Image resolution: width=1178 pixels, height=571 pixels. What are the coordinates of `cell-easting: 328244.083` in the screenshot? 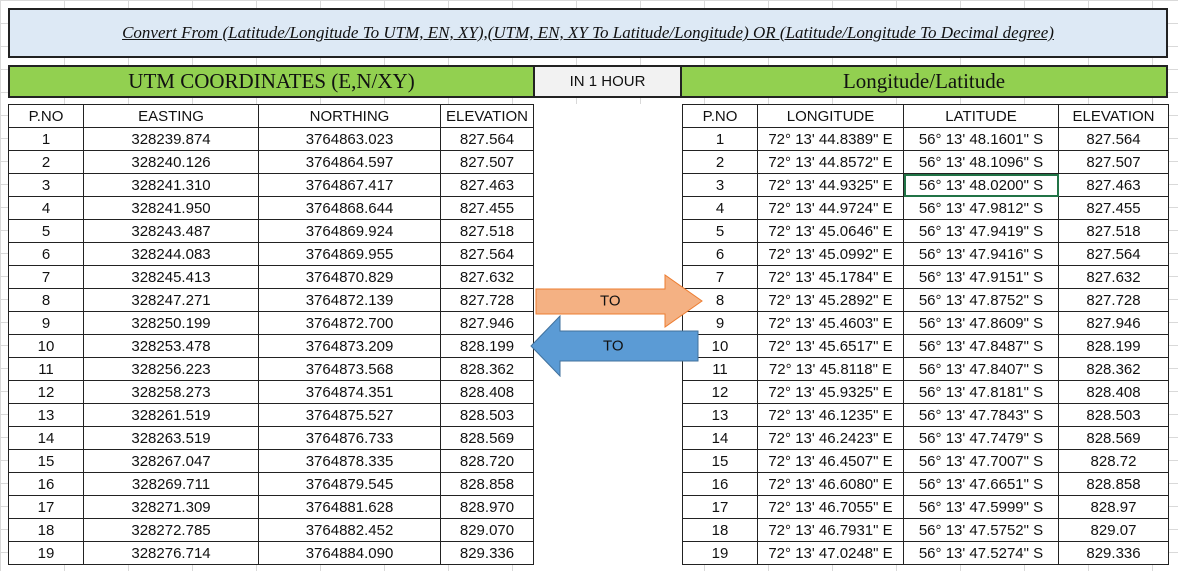 It's located at (171, 254).